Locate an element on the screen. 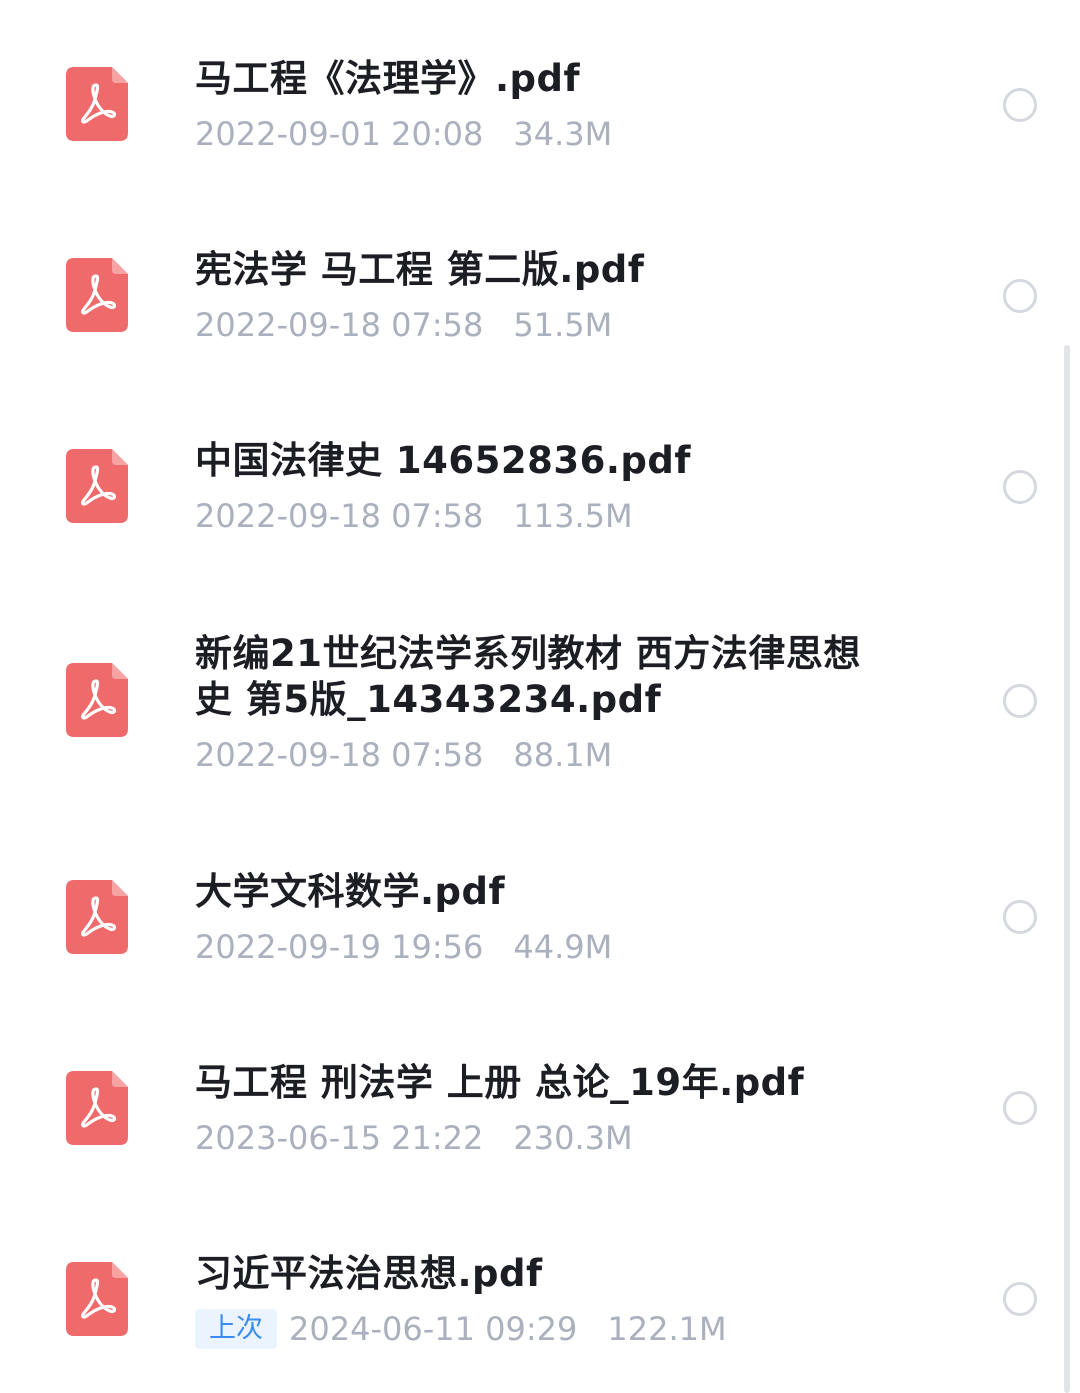  file-name: 大学文科数学.pdf is located at coordinates (350, 891).